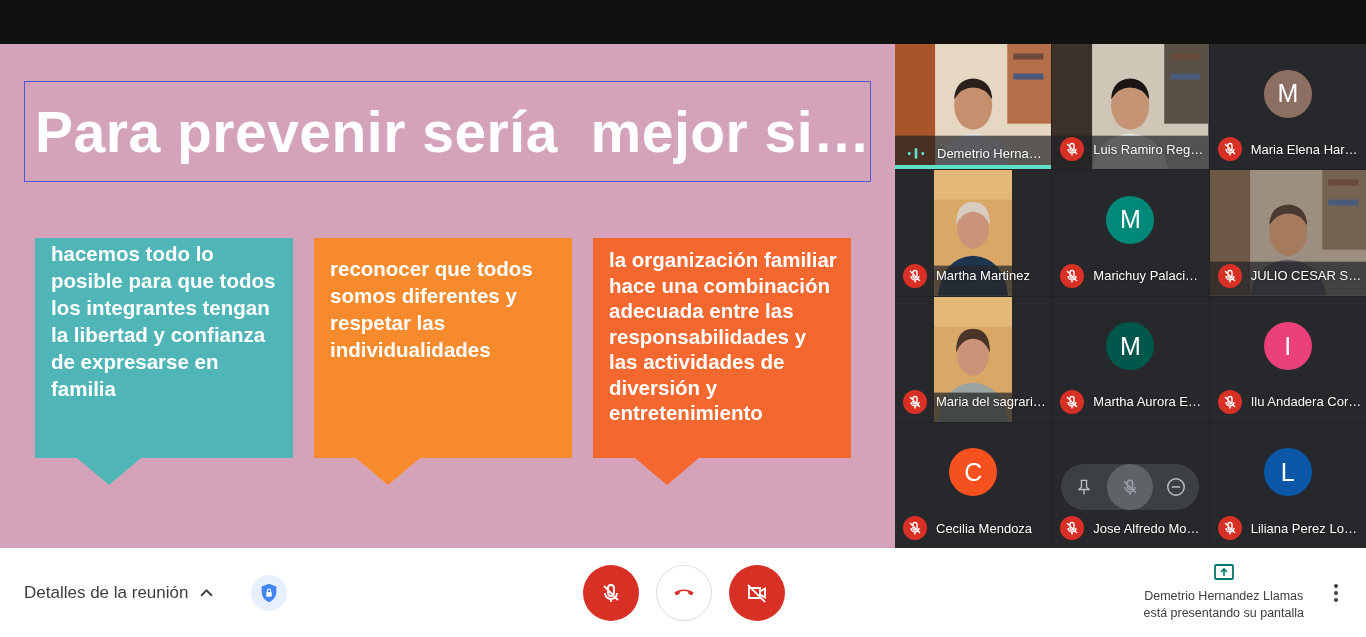  Describe the element at coordinates (983, 275) in the screenshot. I see `participant-name: Martha Martinez` at that location.